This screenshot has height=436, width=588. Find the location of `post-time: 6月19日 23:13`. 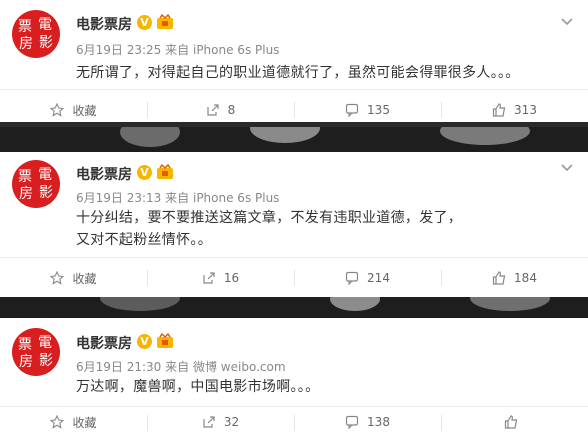

post-time: 6月19日 23:13 is located at coordinates (118, 198).